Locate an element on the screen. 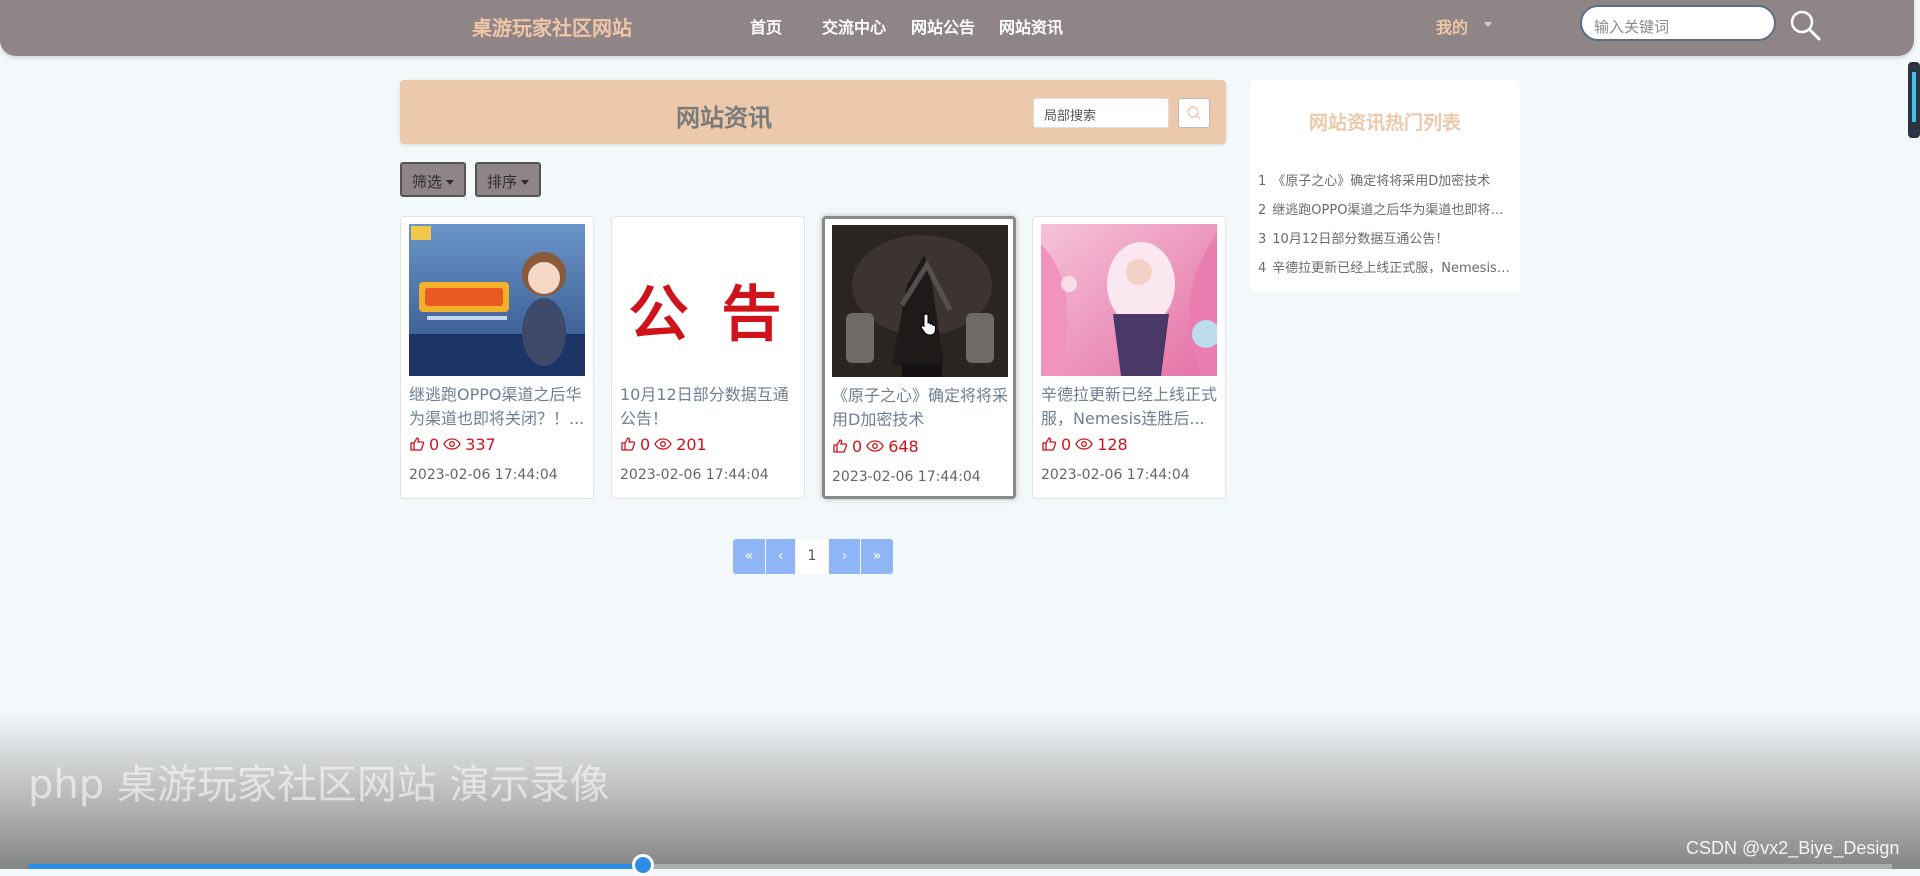  news-card-title: 《原子之心》确定将将采用D加密技术 is located at coordinates (920, 408).